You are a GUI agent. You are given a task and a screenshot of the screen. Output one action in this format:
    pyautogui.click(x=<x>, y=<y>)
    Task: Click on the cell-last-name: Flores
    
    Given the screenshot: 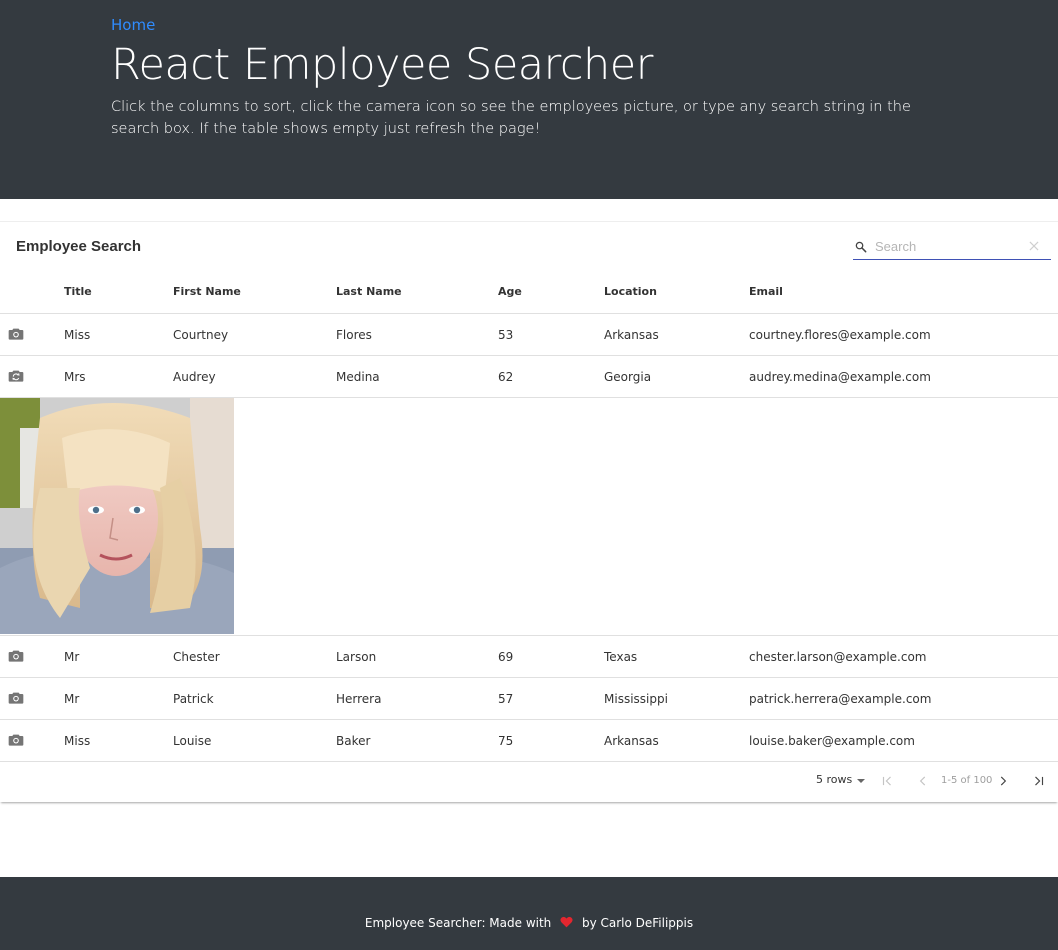 What is the action you would take?
    pyautogui.click(x=354, y=335)
    